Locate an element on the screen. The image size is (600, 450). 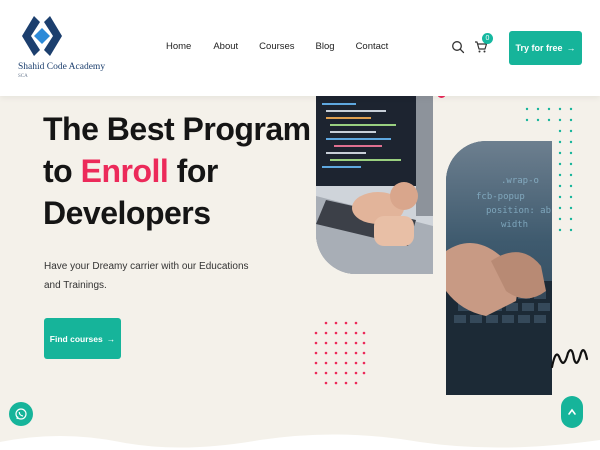
headline-accent: Enroll is located at coordinates (124, 171).